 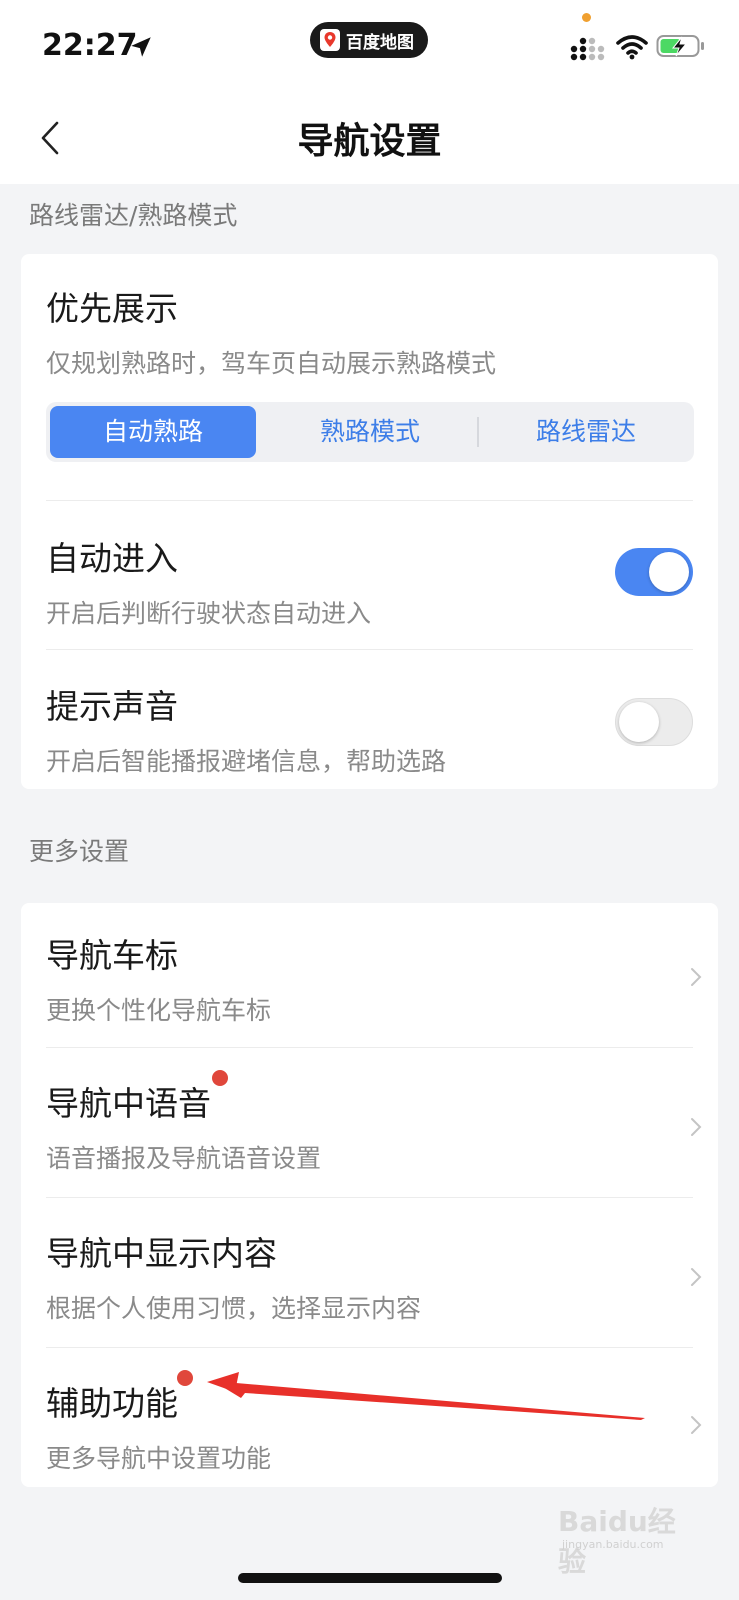 What do you see at coordinates (369, 984) in the screenshot?
I see `settings-item-nav-car-icon: 导航车标 更换个性化导航车标` at bounding box center [369, 984].